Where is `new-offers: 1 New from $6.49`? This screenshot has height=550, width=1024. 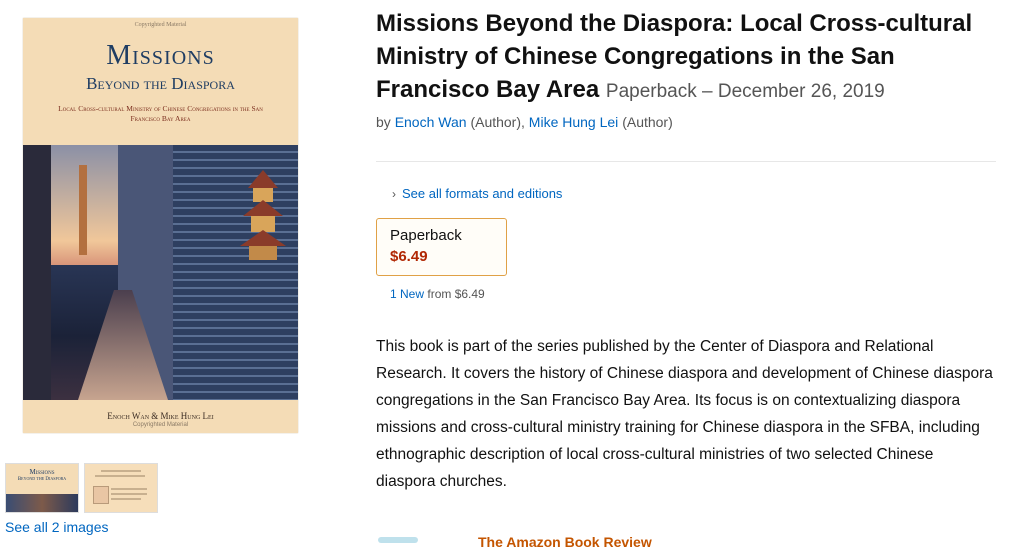
new-offers: 1 New from $6.49 is located at coordinates (437, 294).